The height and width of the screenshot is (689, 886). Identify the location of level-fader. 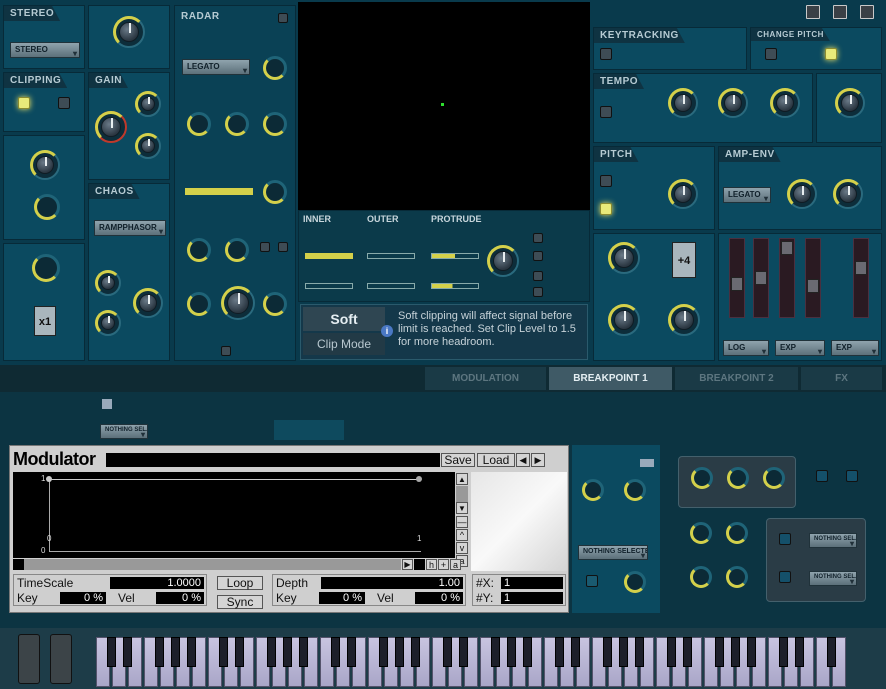
(861, 278).